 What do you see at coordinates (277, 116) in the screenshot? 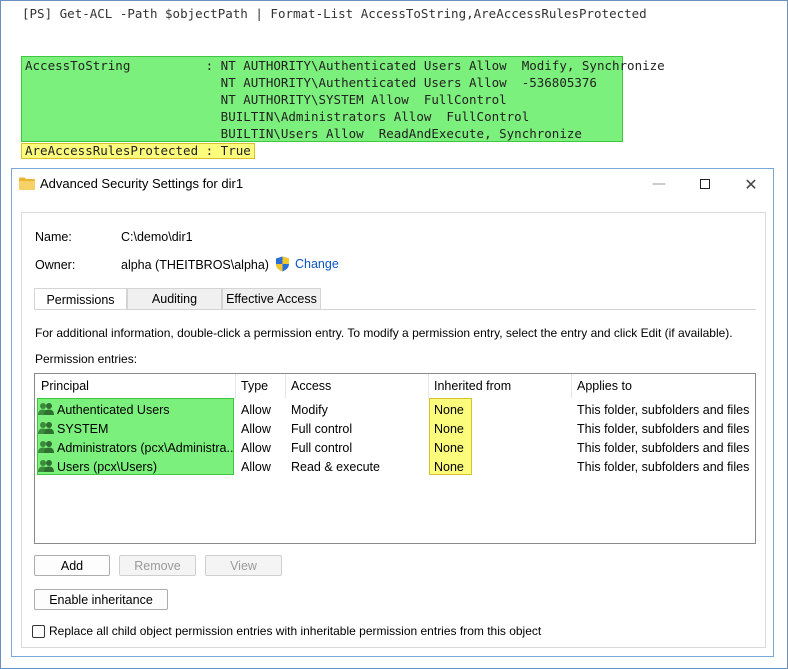
I see `acl-line: BUILTIN\Administrators Allow FullControl` at bounding box center [277, 116].